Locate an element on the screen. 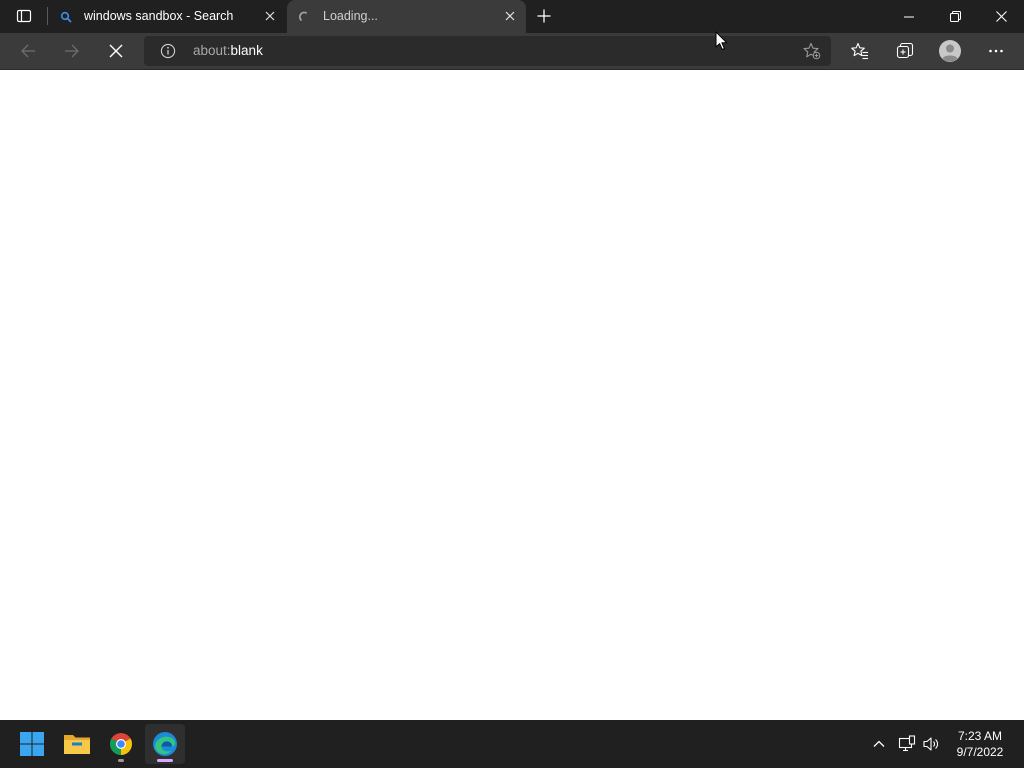 Image resolution: width=1024 pixels, height=768 pixels. edge-icon is located at coordinates (165, 744).